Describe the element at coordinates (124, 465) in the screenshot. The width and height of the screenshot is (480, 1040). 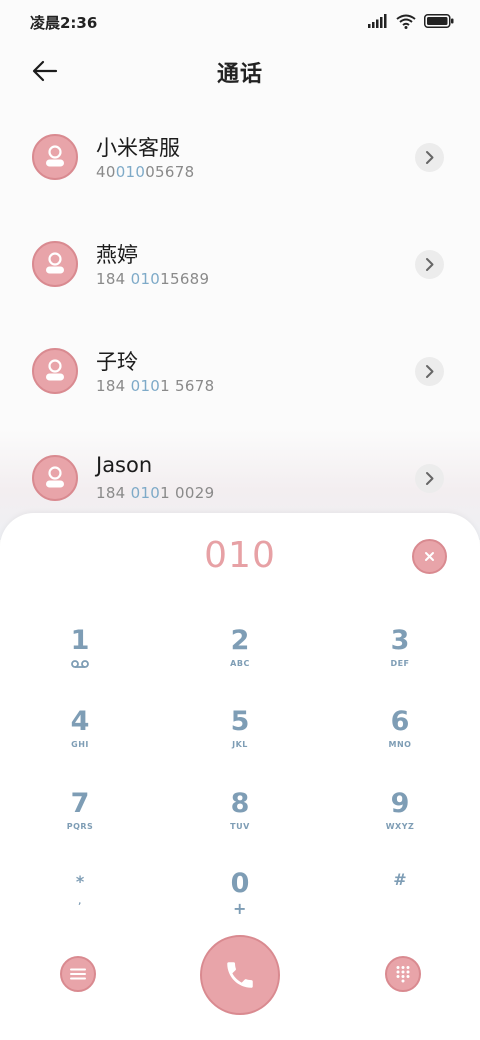
I see `contact-name: Jason` at that location.